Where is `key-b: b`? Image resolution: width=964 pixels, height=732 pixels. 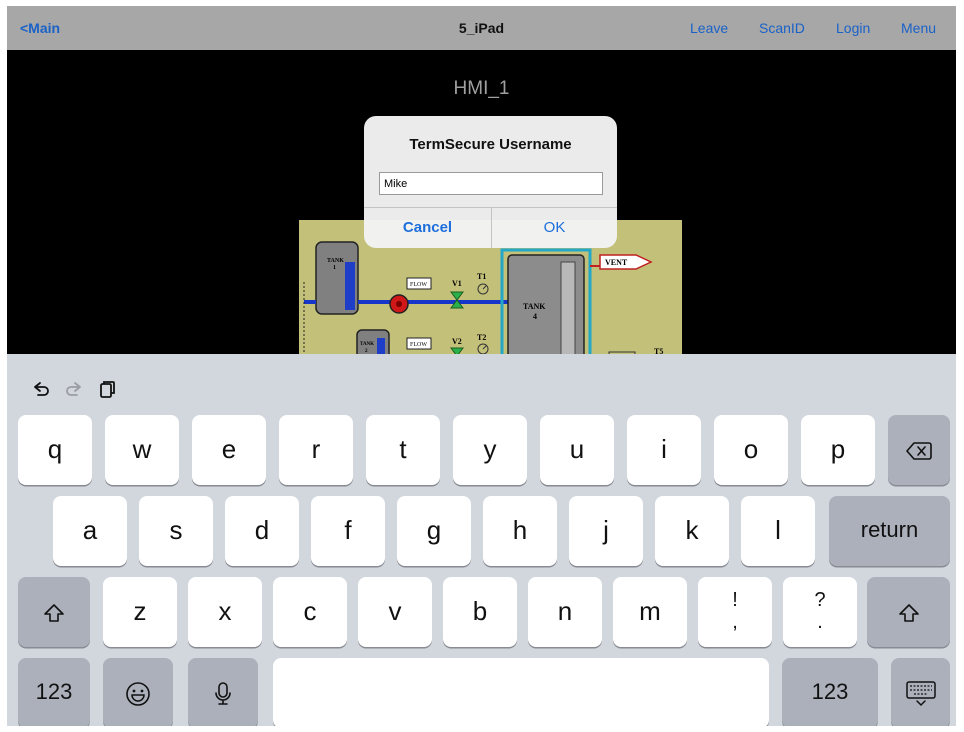
key-b: b is located at coordinates (480, 612).